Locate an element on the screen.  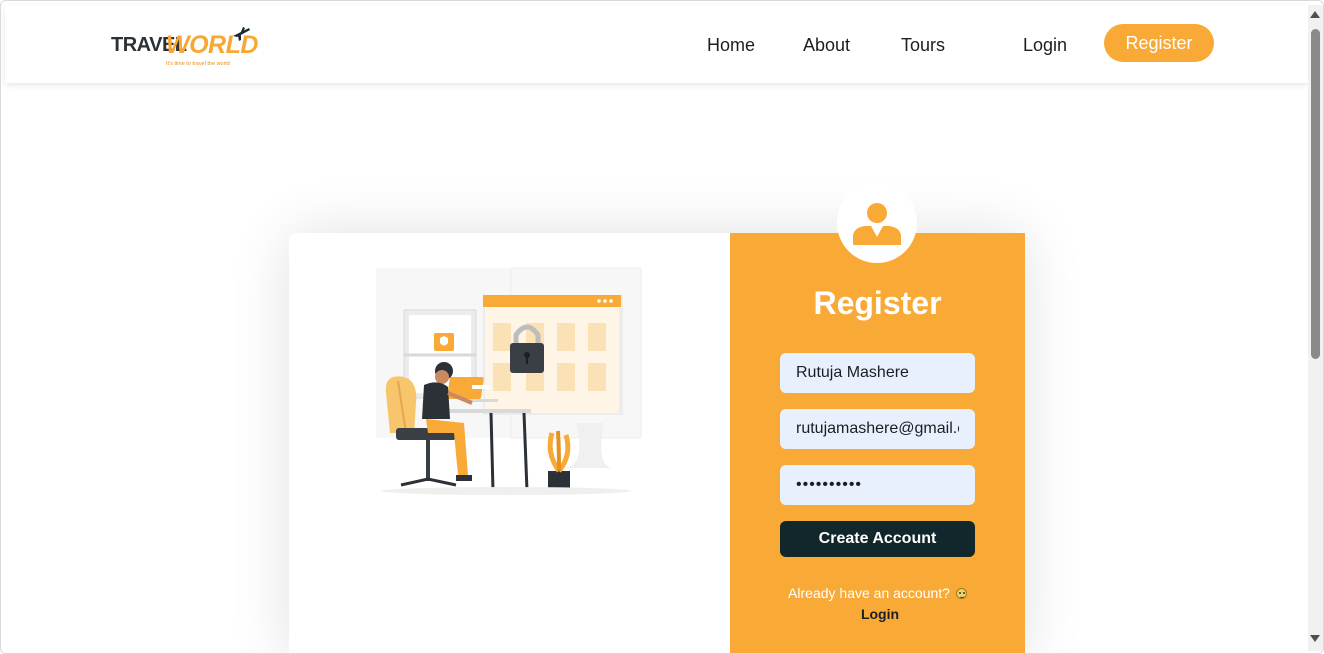
nav-tours-link: Tours is located at coordinates (923, 45).